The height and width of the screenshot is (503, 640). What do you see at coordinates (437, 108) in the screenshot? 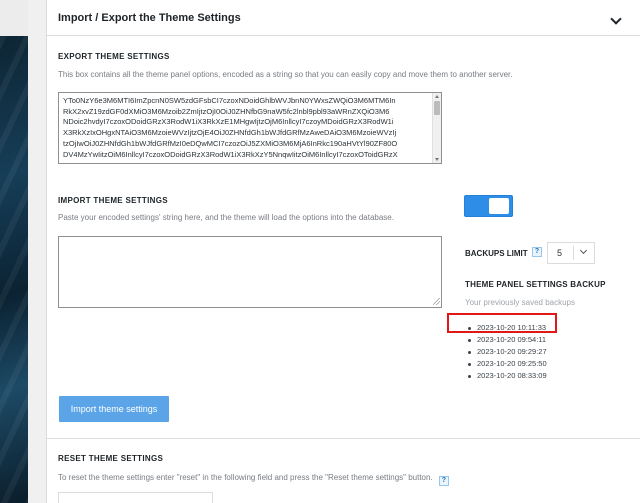
I see `scroll-thumb` at bounding box center [437, 108].